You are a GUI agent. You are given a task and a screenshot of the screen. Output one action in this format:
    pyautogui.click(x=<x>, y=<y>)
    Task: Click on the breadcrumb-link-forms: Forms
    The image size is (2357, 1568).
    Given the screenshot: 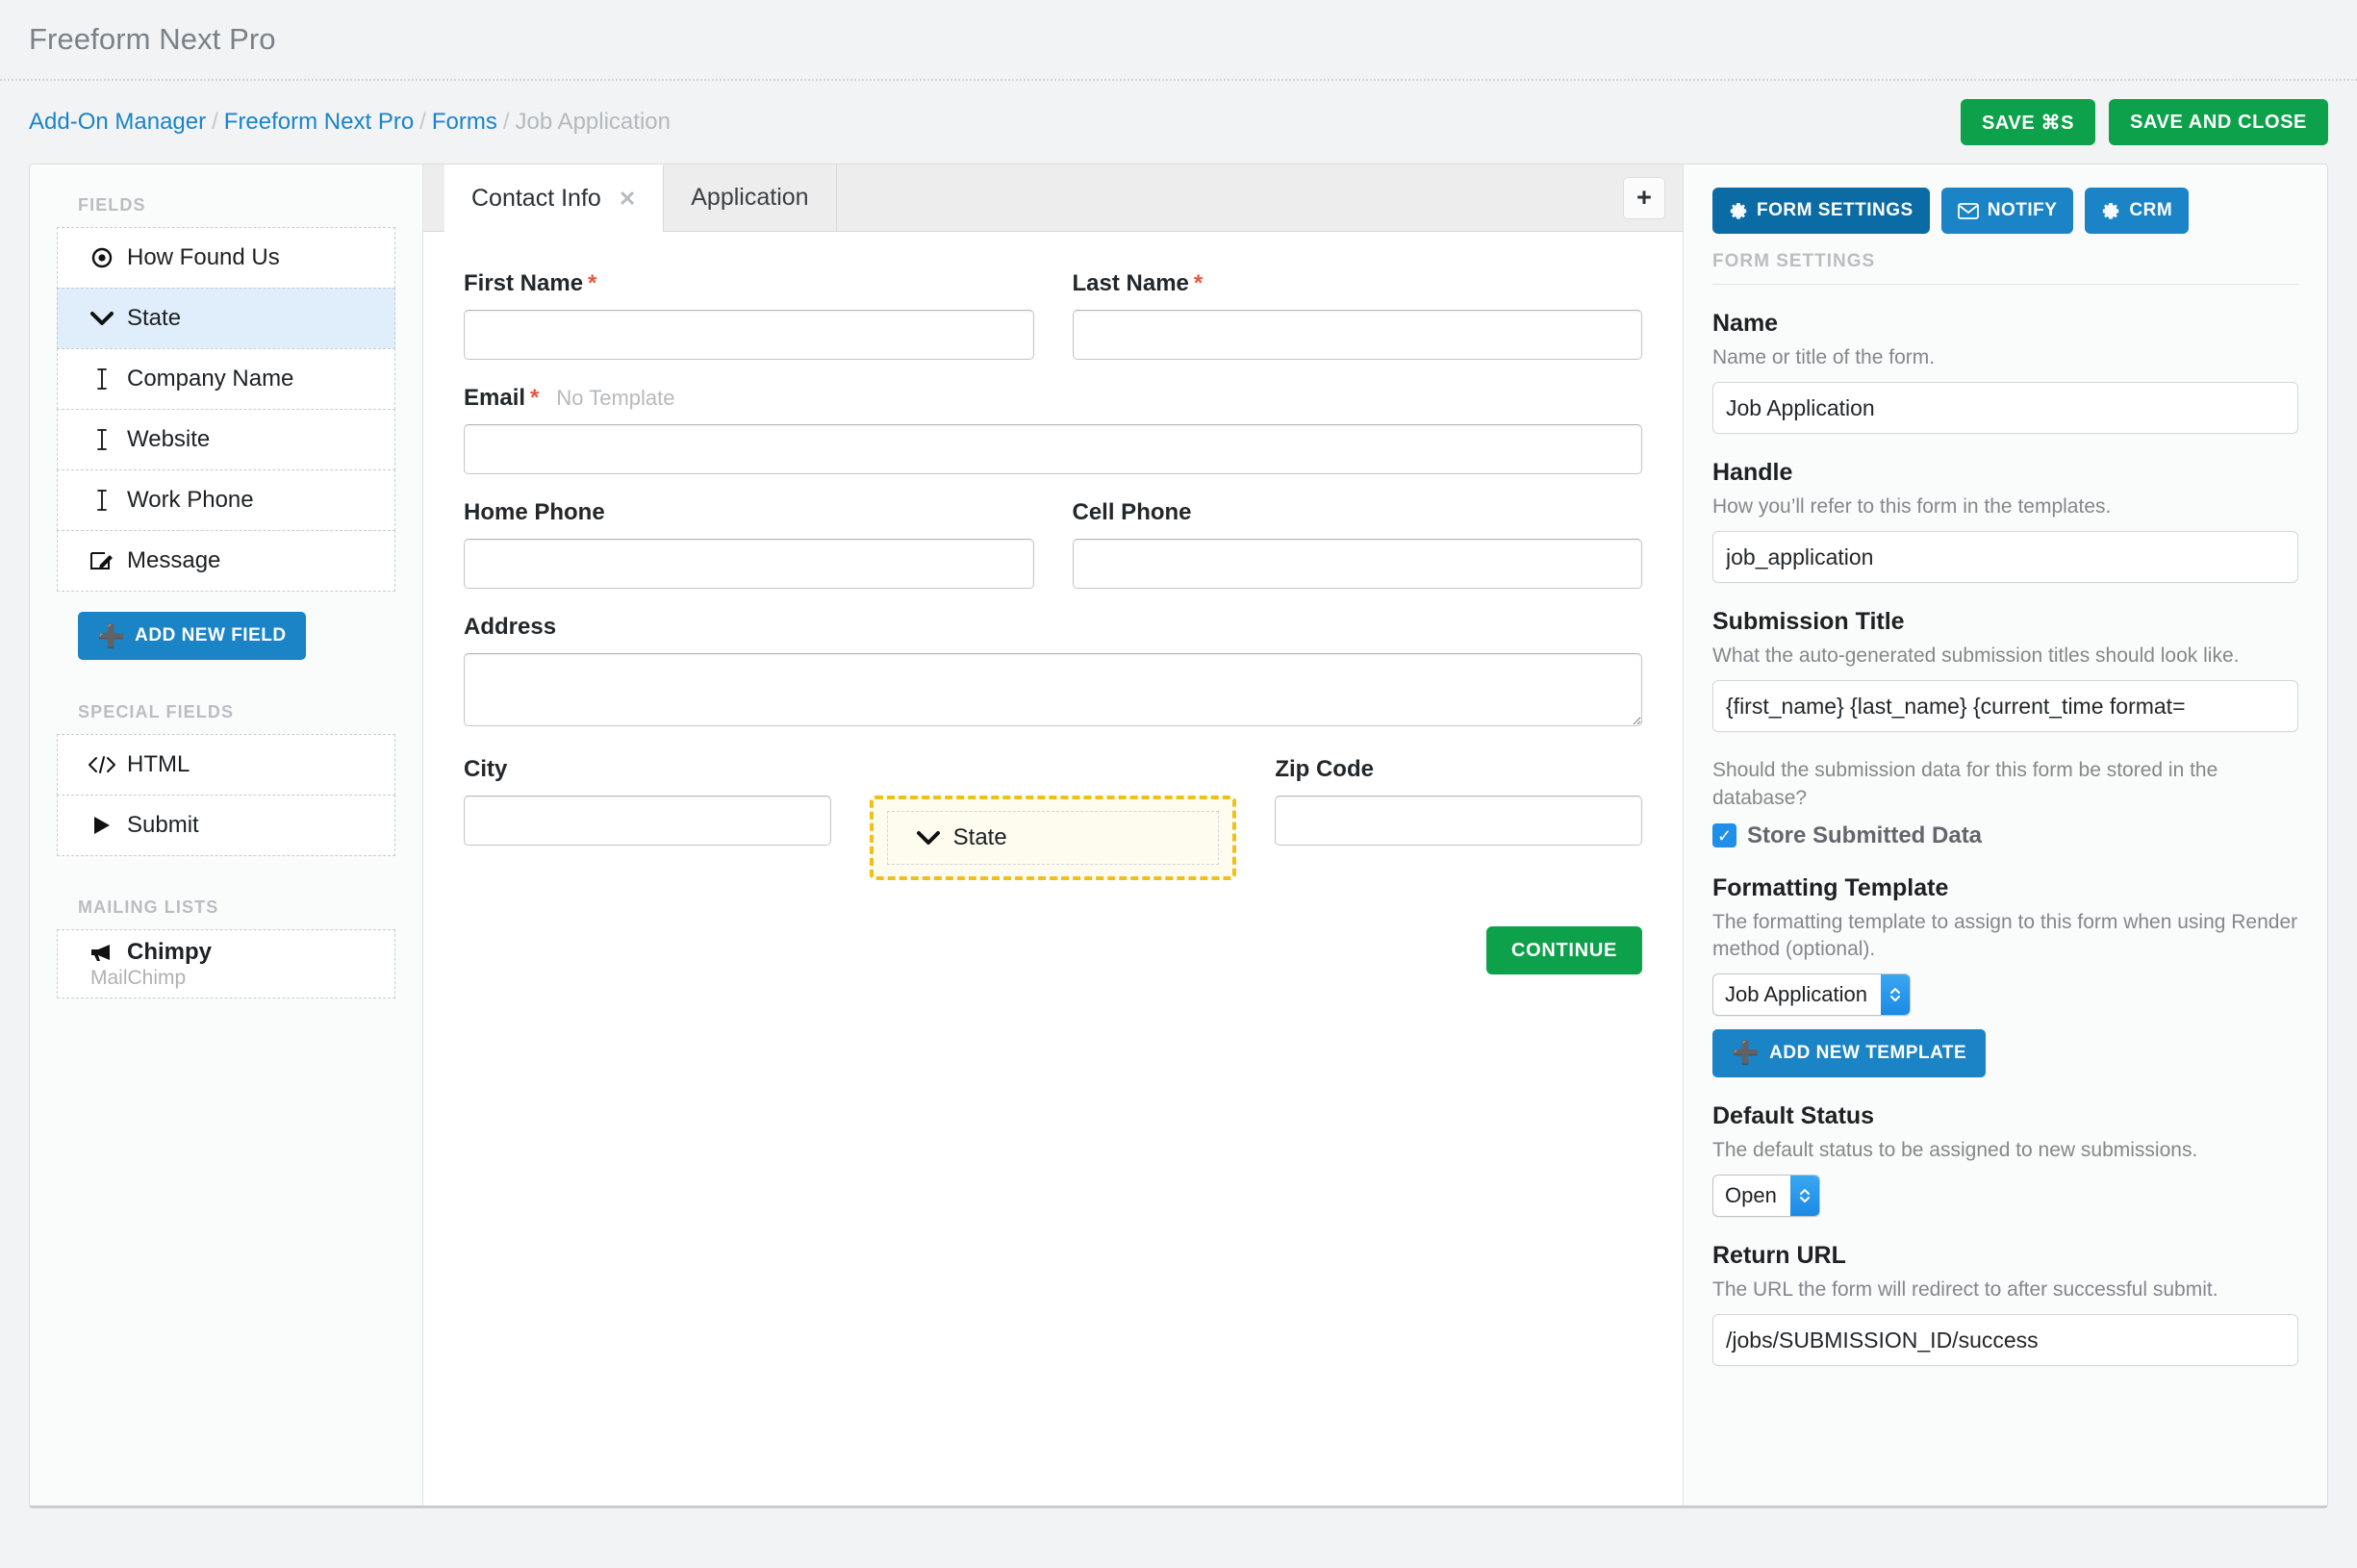 What is the action you would take?
    pyautogui.click(x=465, y=122)
    